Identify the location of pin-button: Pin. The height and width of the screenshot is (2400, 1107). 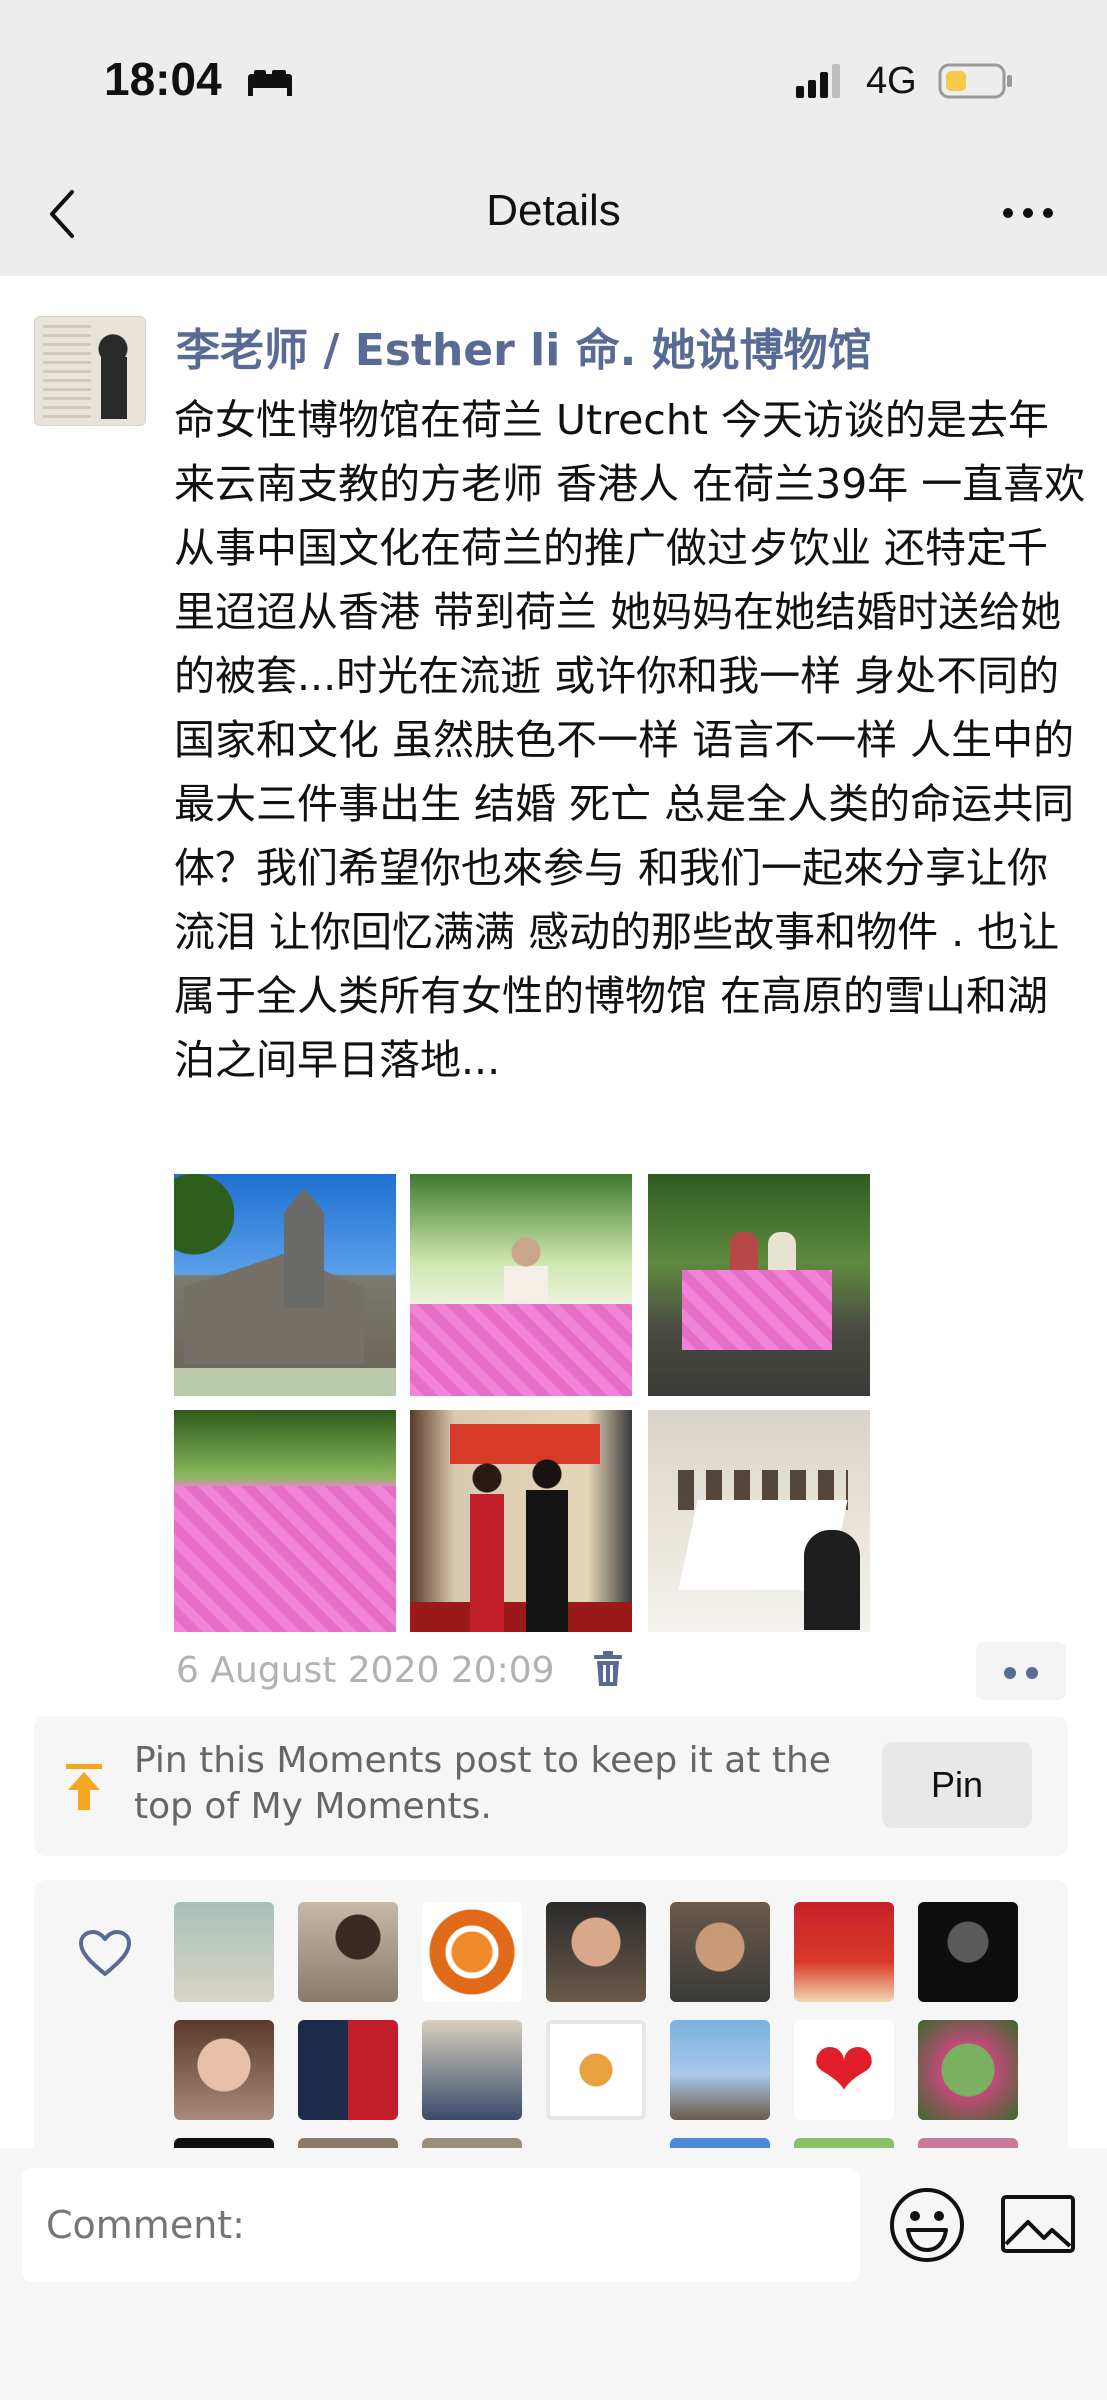
(957, 1785).